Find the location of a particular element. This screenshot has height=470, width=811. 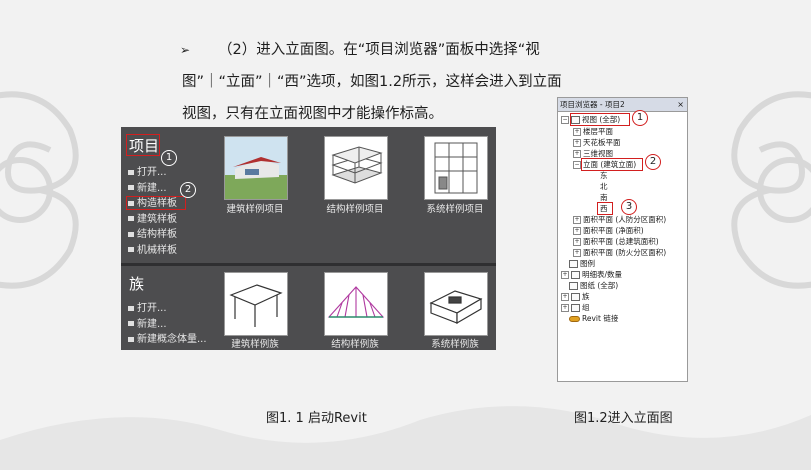

tree-item-legends: 图例 is located at coordinates (582, 264).